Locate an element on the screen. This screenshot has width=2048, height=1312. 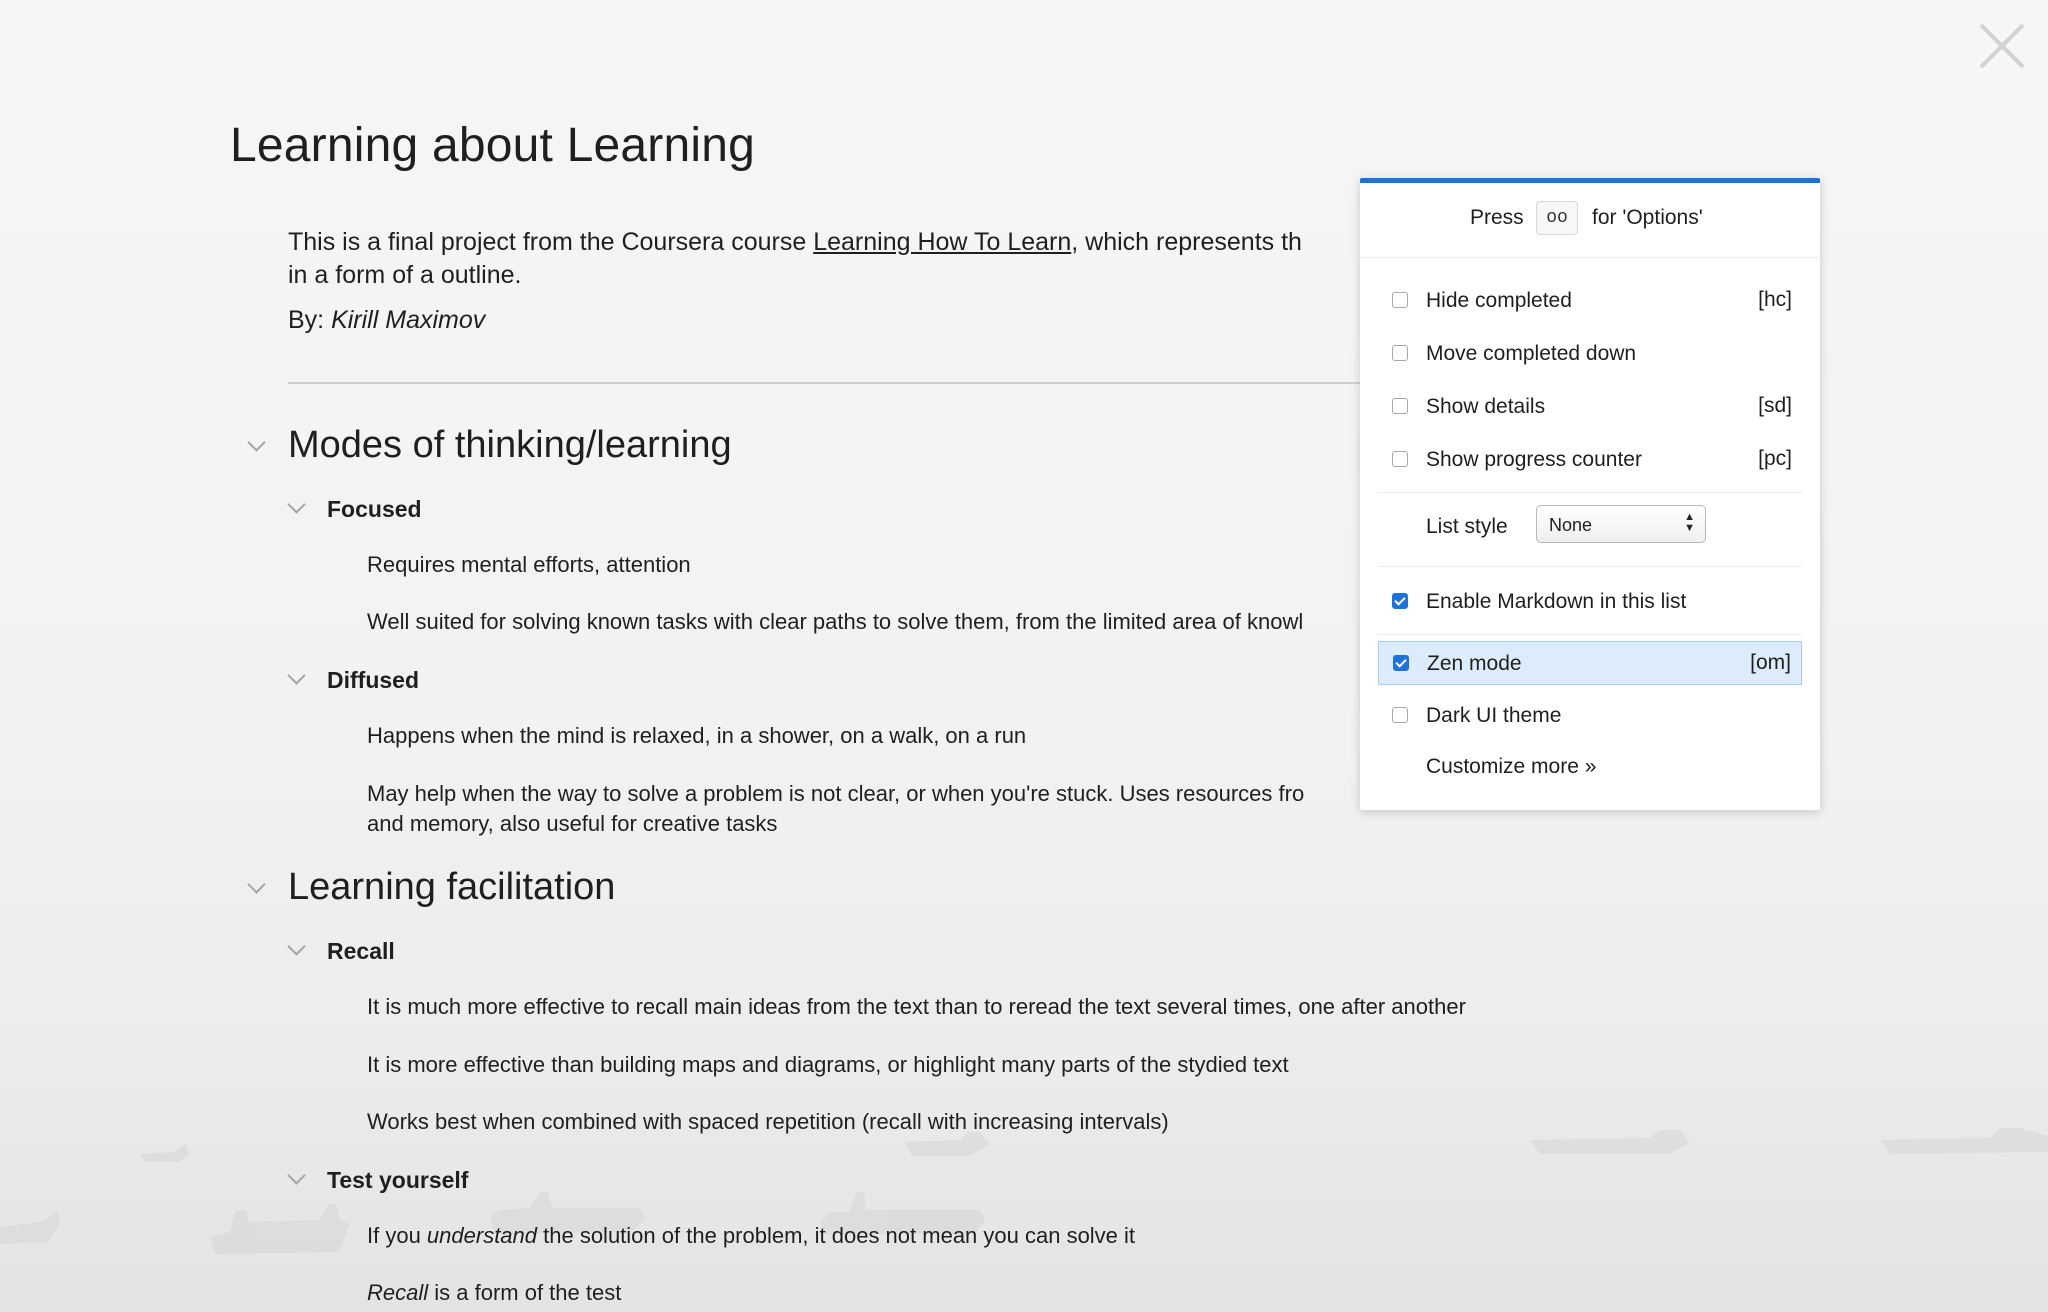
course-link: Learning How To Learn is located at coordinates (942, 242).